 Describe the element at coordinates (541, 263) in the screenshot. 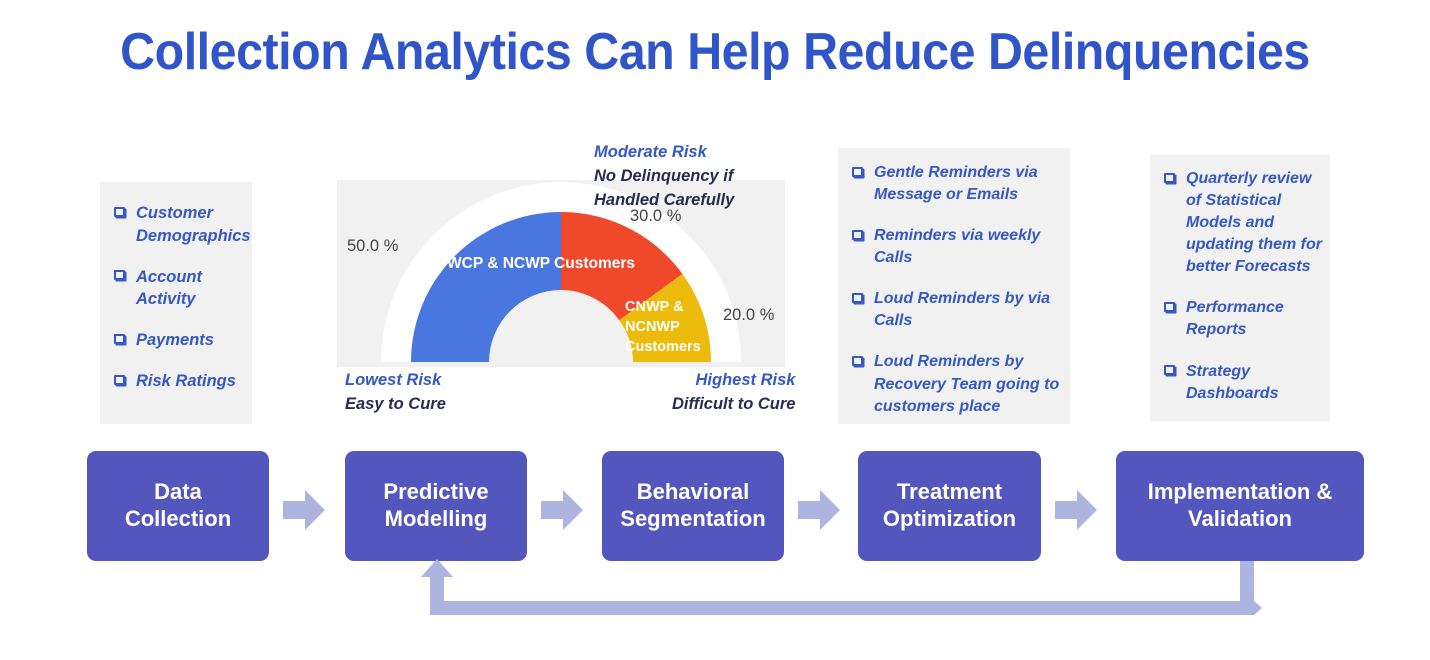

I see `gauge-blue-segment-label: WCP & NCWP Customers` at that location.